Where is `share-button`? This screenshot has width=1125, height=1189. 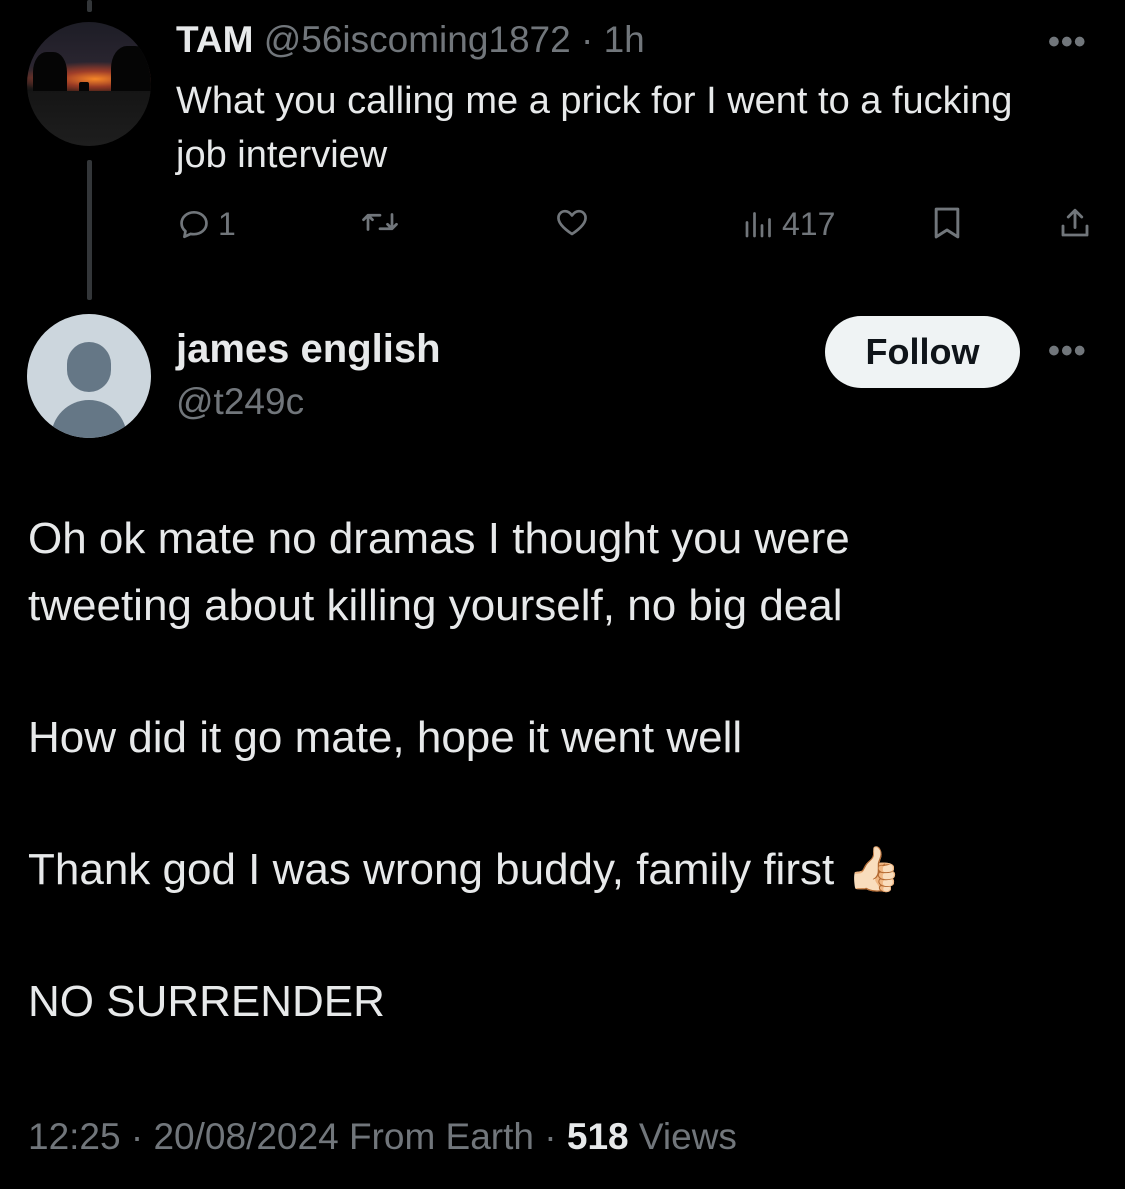 share-button is located at coordinates (1075, 223).